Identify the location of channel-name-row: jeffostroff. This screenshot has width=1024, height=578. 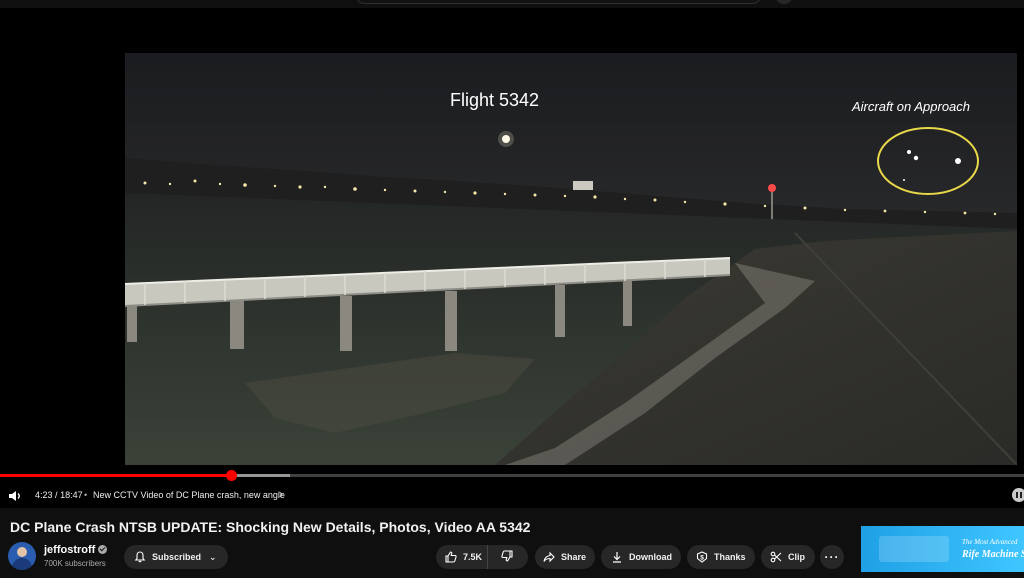
(76, 550).